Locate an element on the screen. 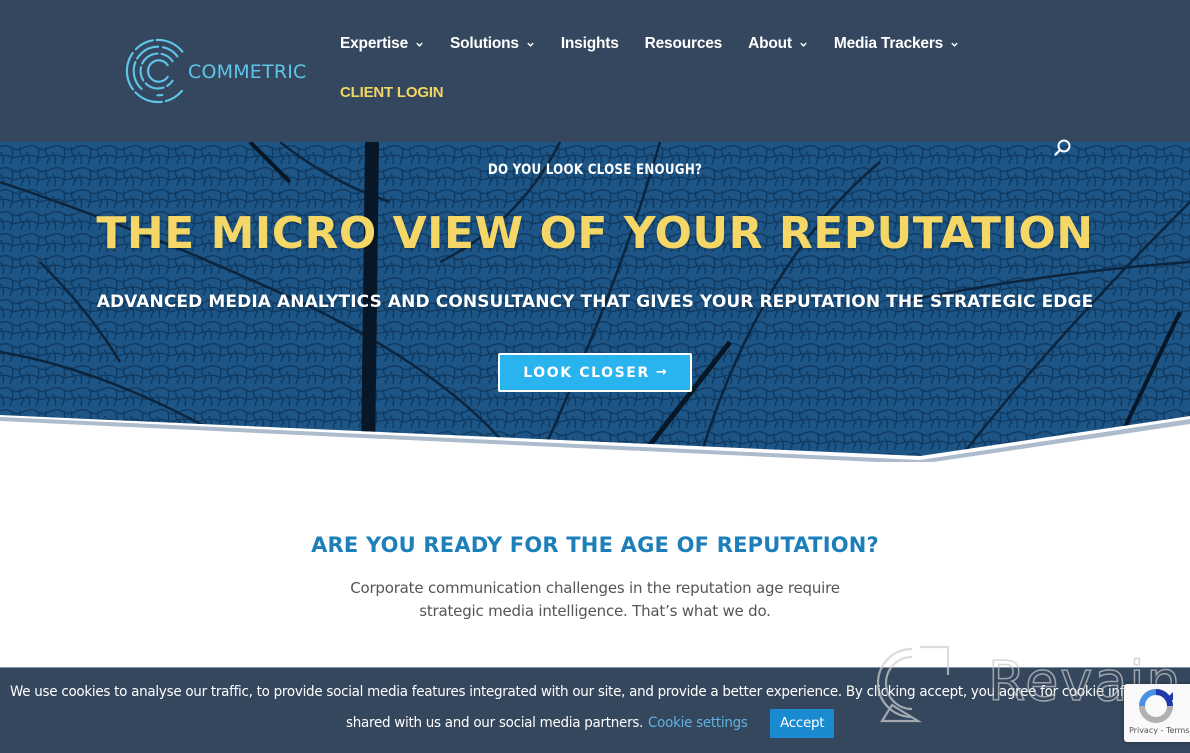 The height and width of the screenshot is (753, 1190). nav-item-label: About is located at coordinates (770, 43).